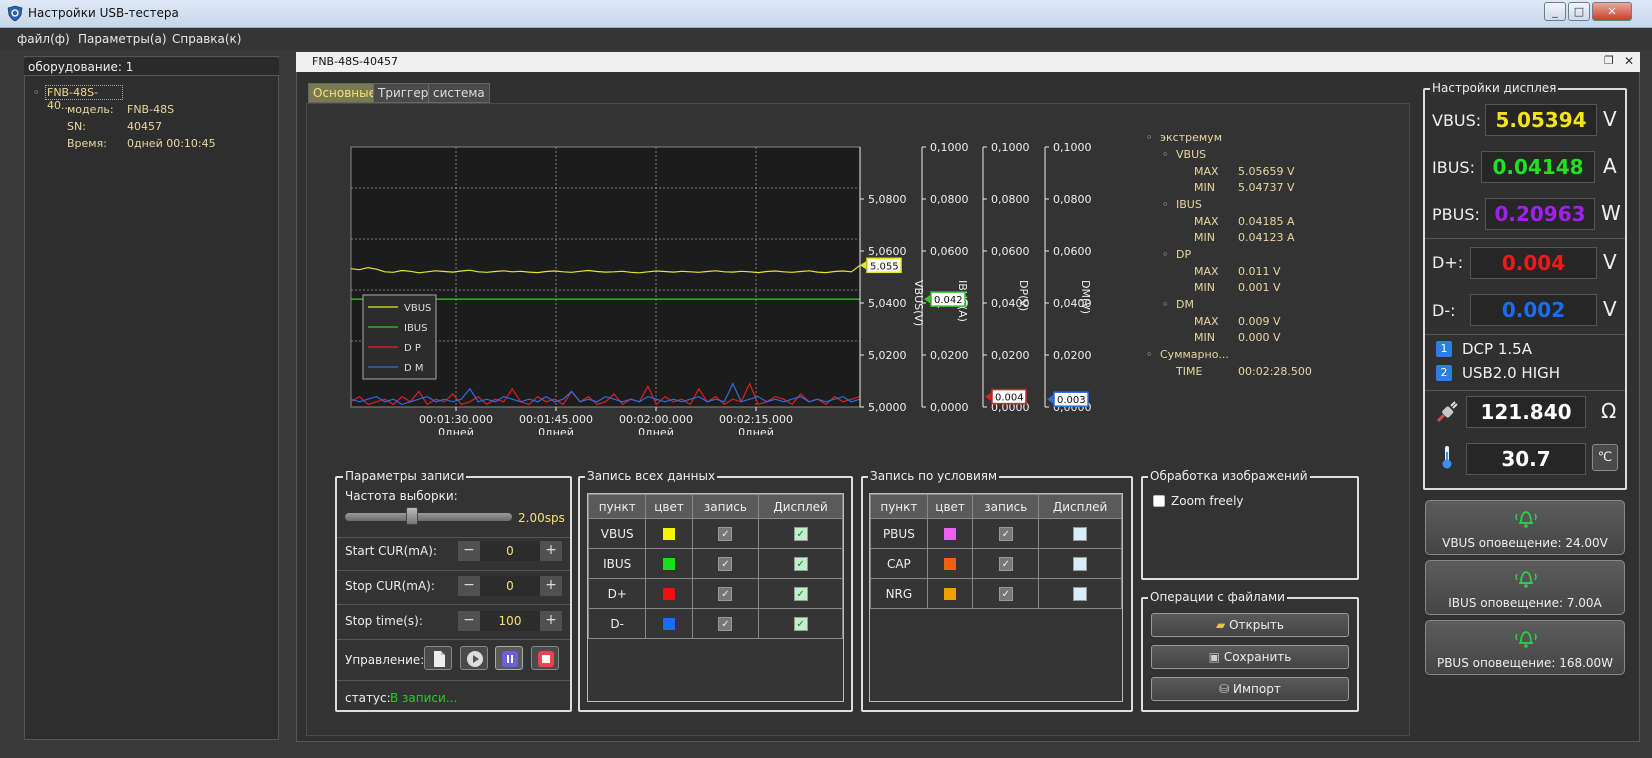 This screenshot has height=758, width=1652. I want to click on start-cur-input: 0, so click(510, 551).